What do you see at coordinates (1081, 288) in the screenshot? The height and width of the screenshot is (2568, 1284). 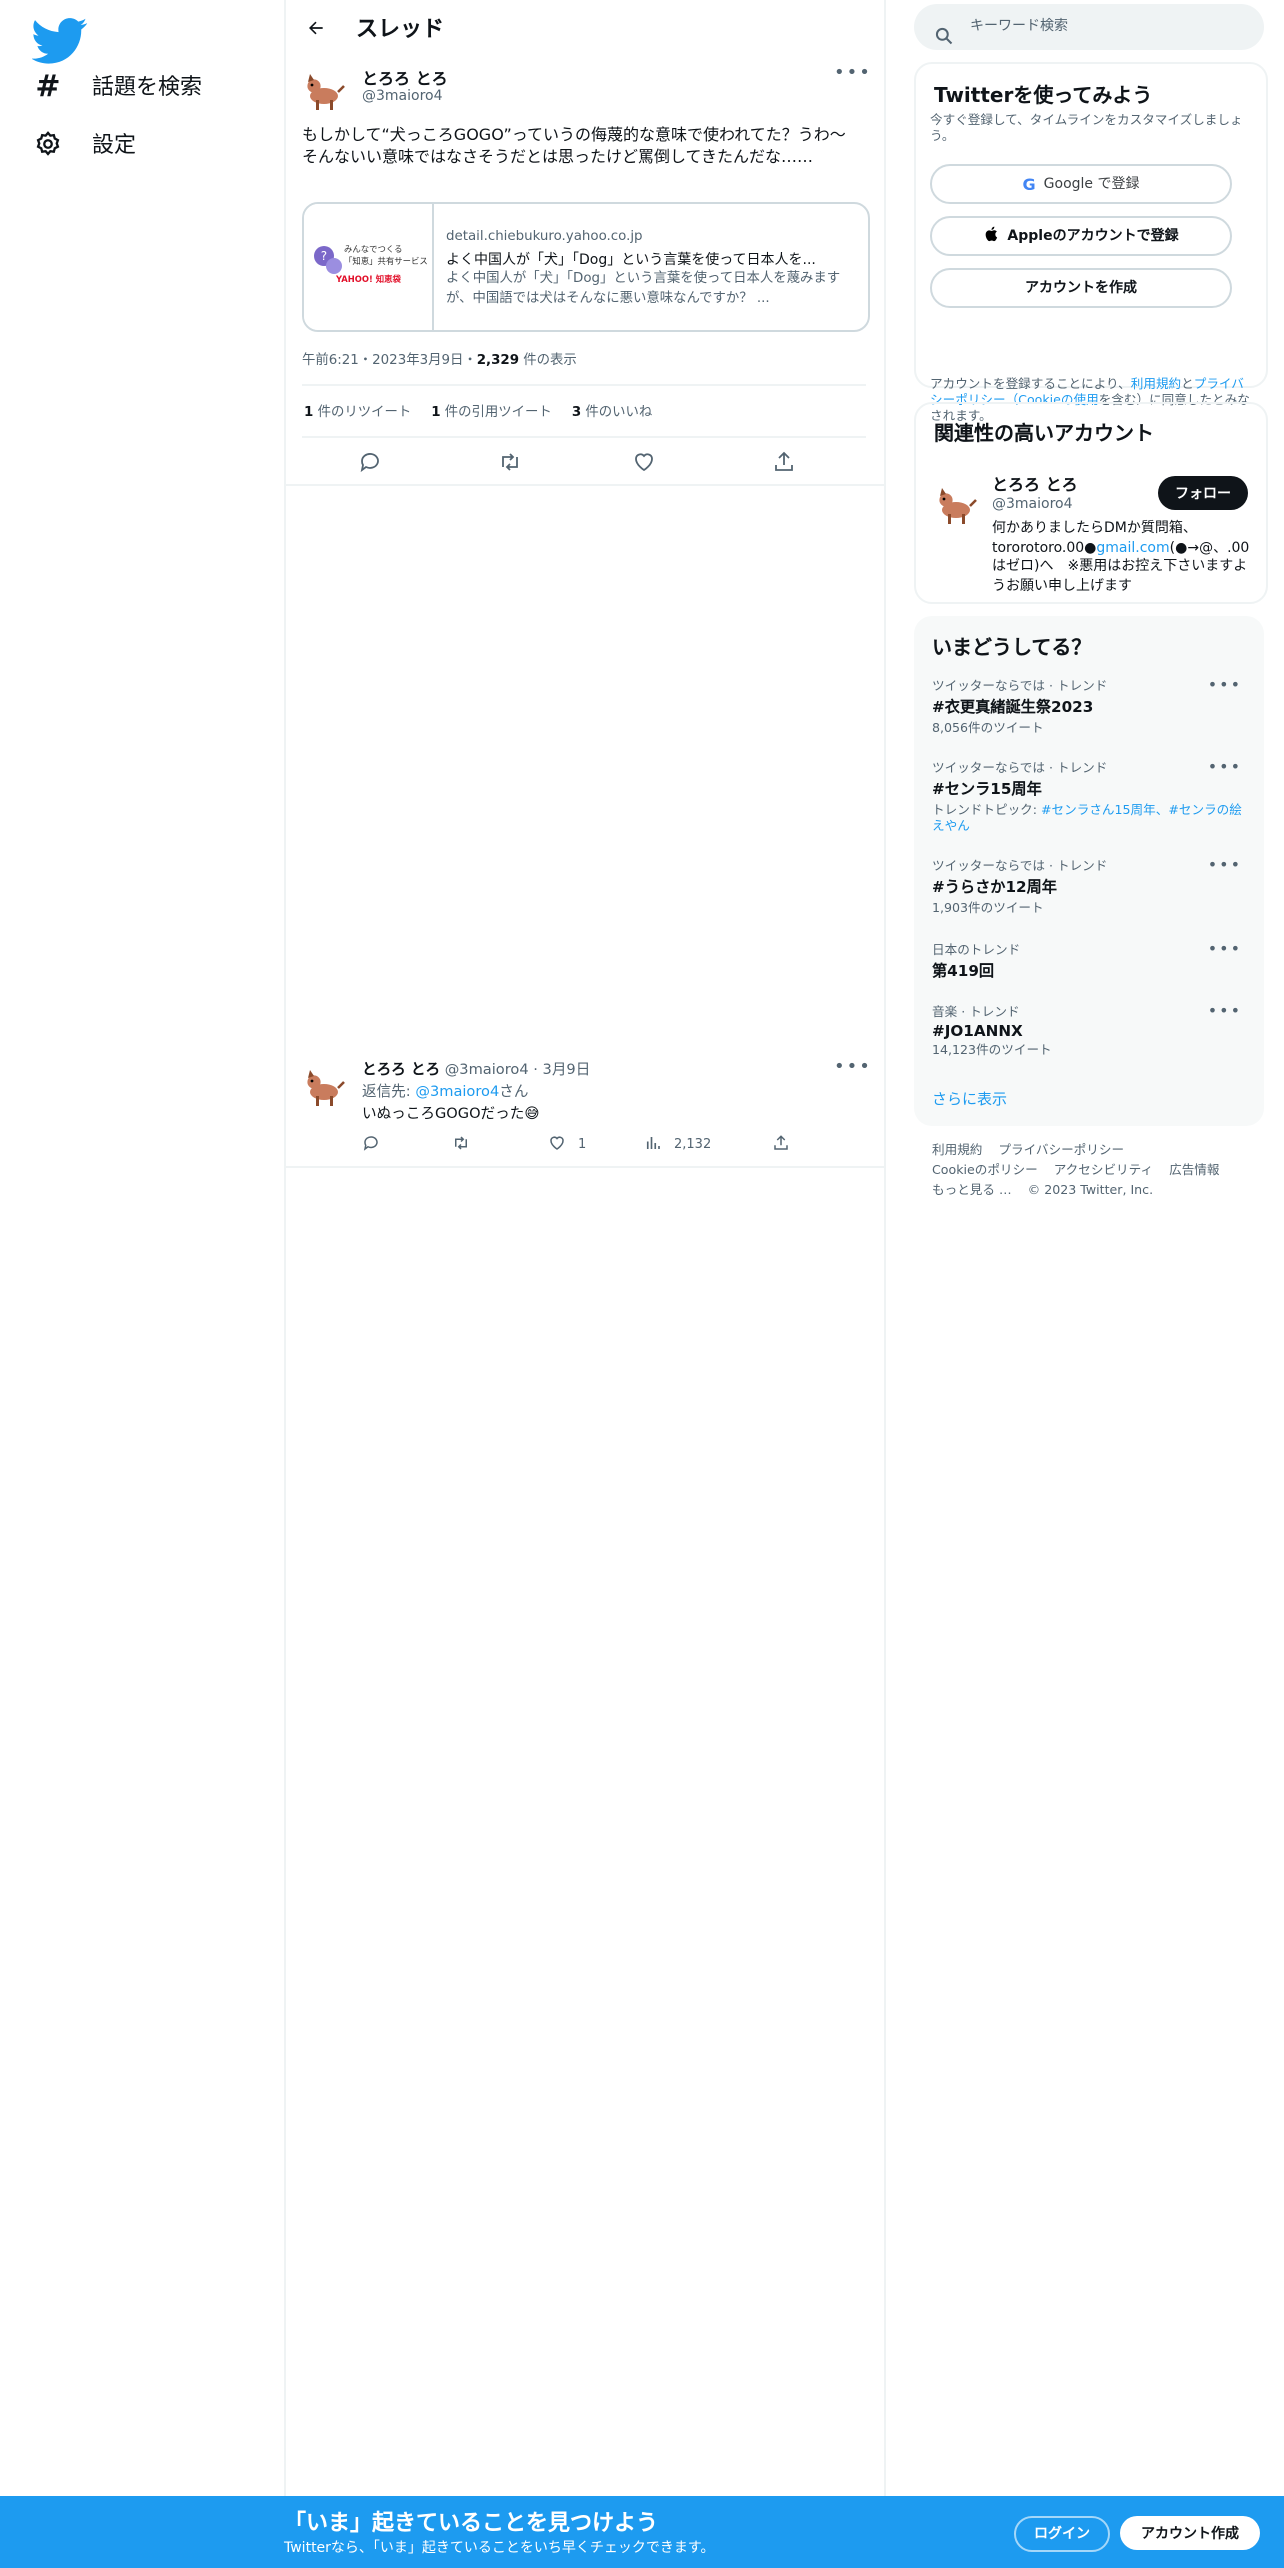 I see `create-account-button: アカウントを作成` at bounding box center [1081, 288].